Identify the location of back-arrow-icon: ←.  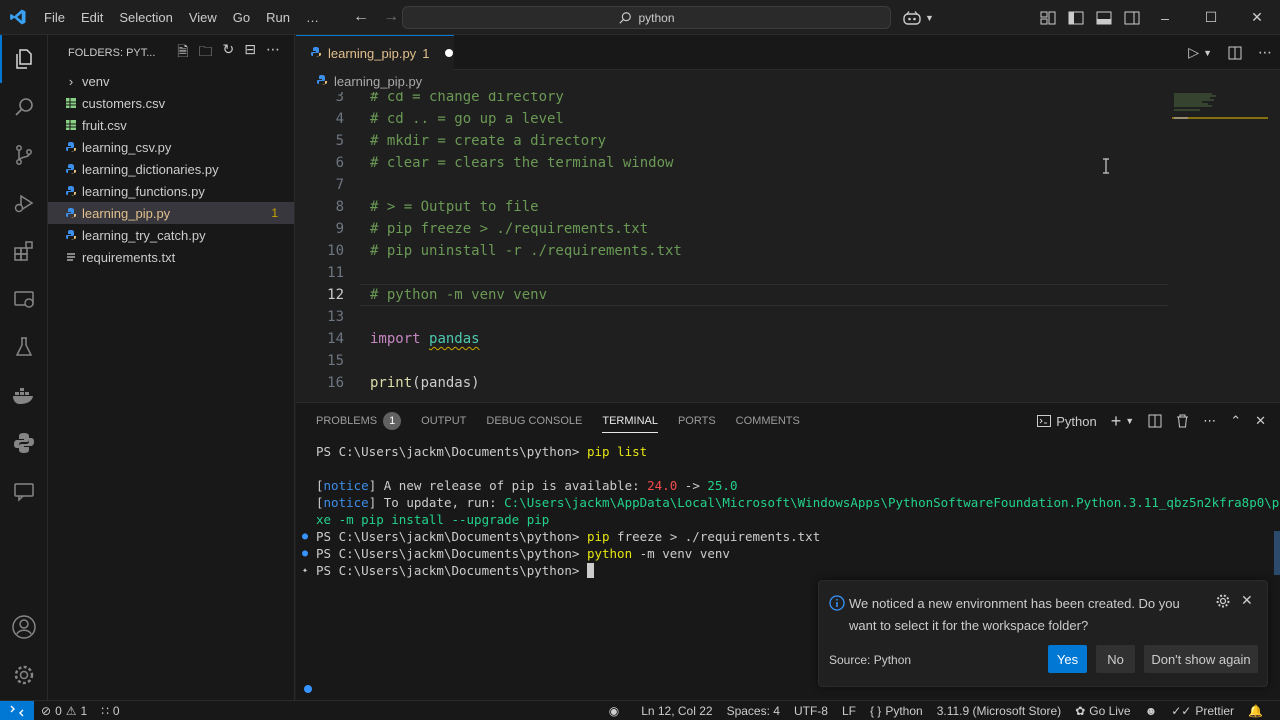
(361, 17).